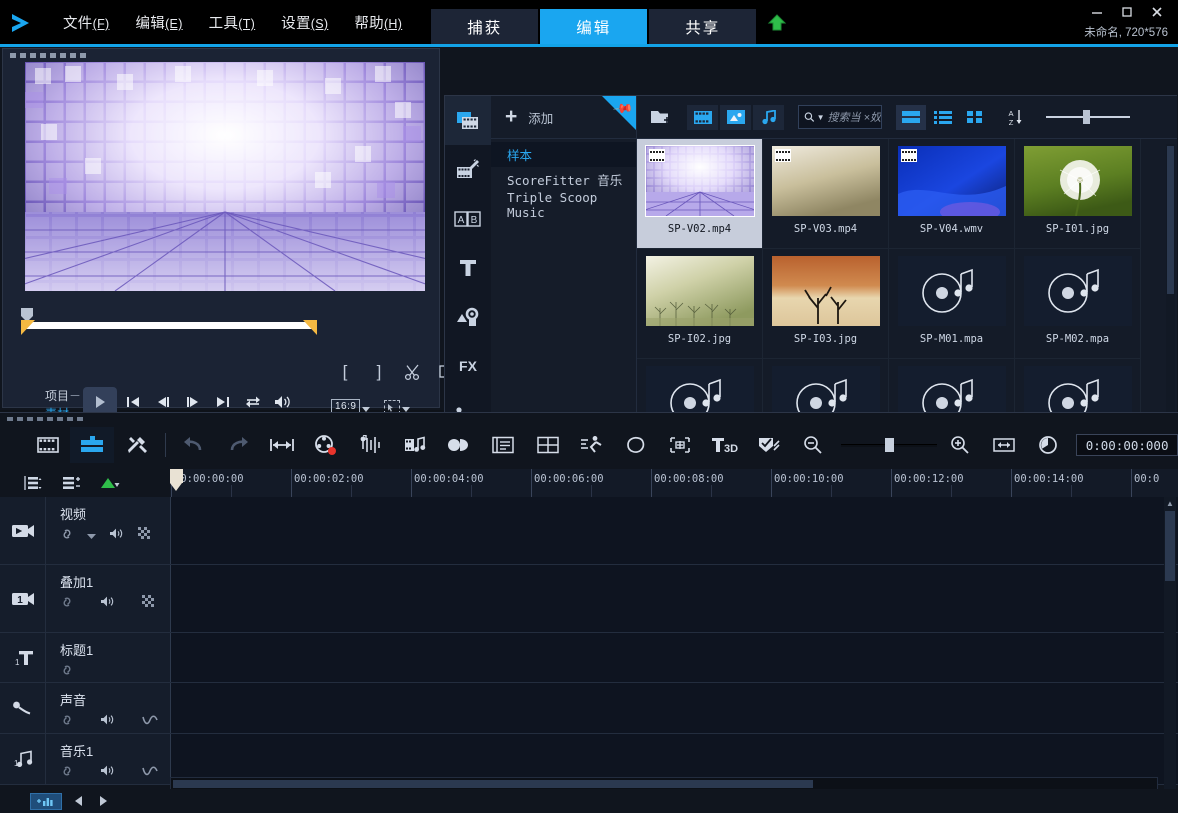  I want to click on track-row: 视频, so click(589, 531).